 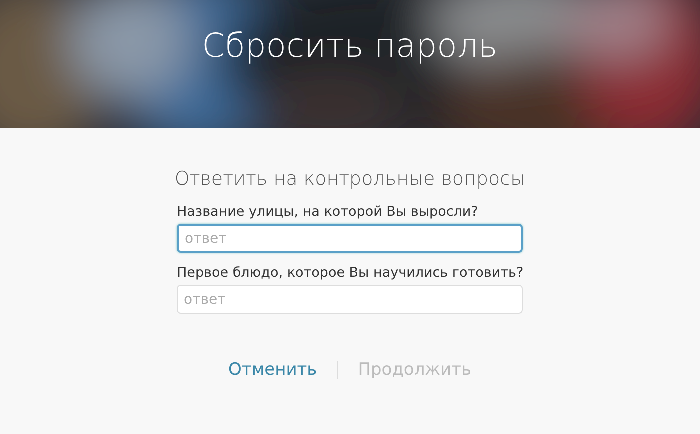 What do you see at coordinates (273, 370) in the screenshot?
I see `cancel-button: Отменить` at bounding box center [273, 370].